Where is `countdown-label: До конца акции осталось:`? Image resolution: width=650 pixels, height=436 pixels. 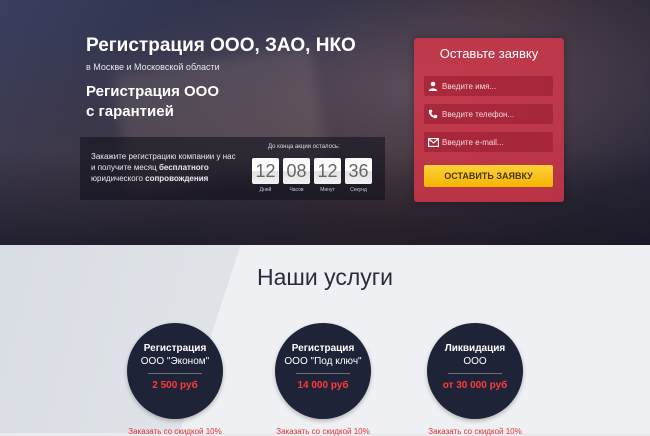
countdown-label: До конца акции осталось: is located at coordinates (304, 147).